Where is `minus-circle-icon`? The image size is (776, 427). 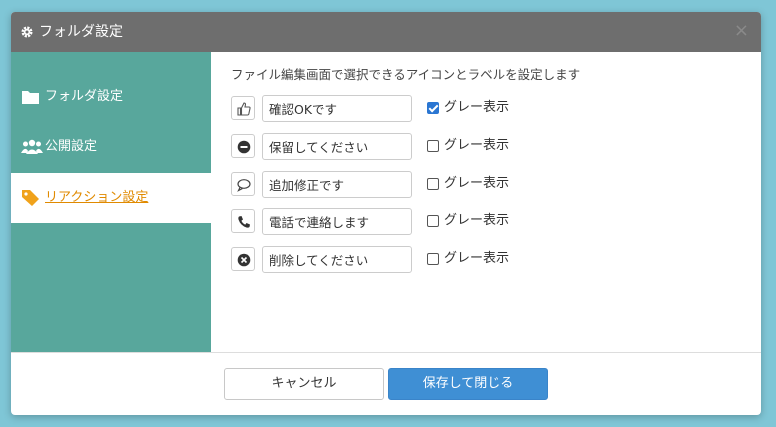 minus-circle-icon is located at coordinates (244, 147).